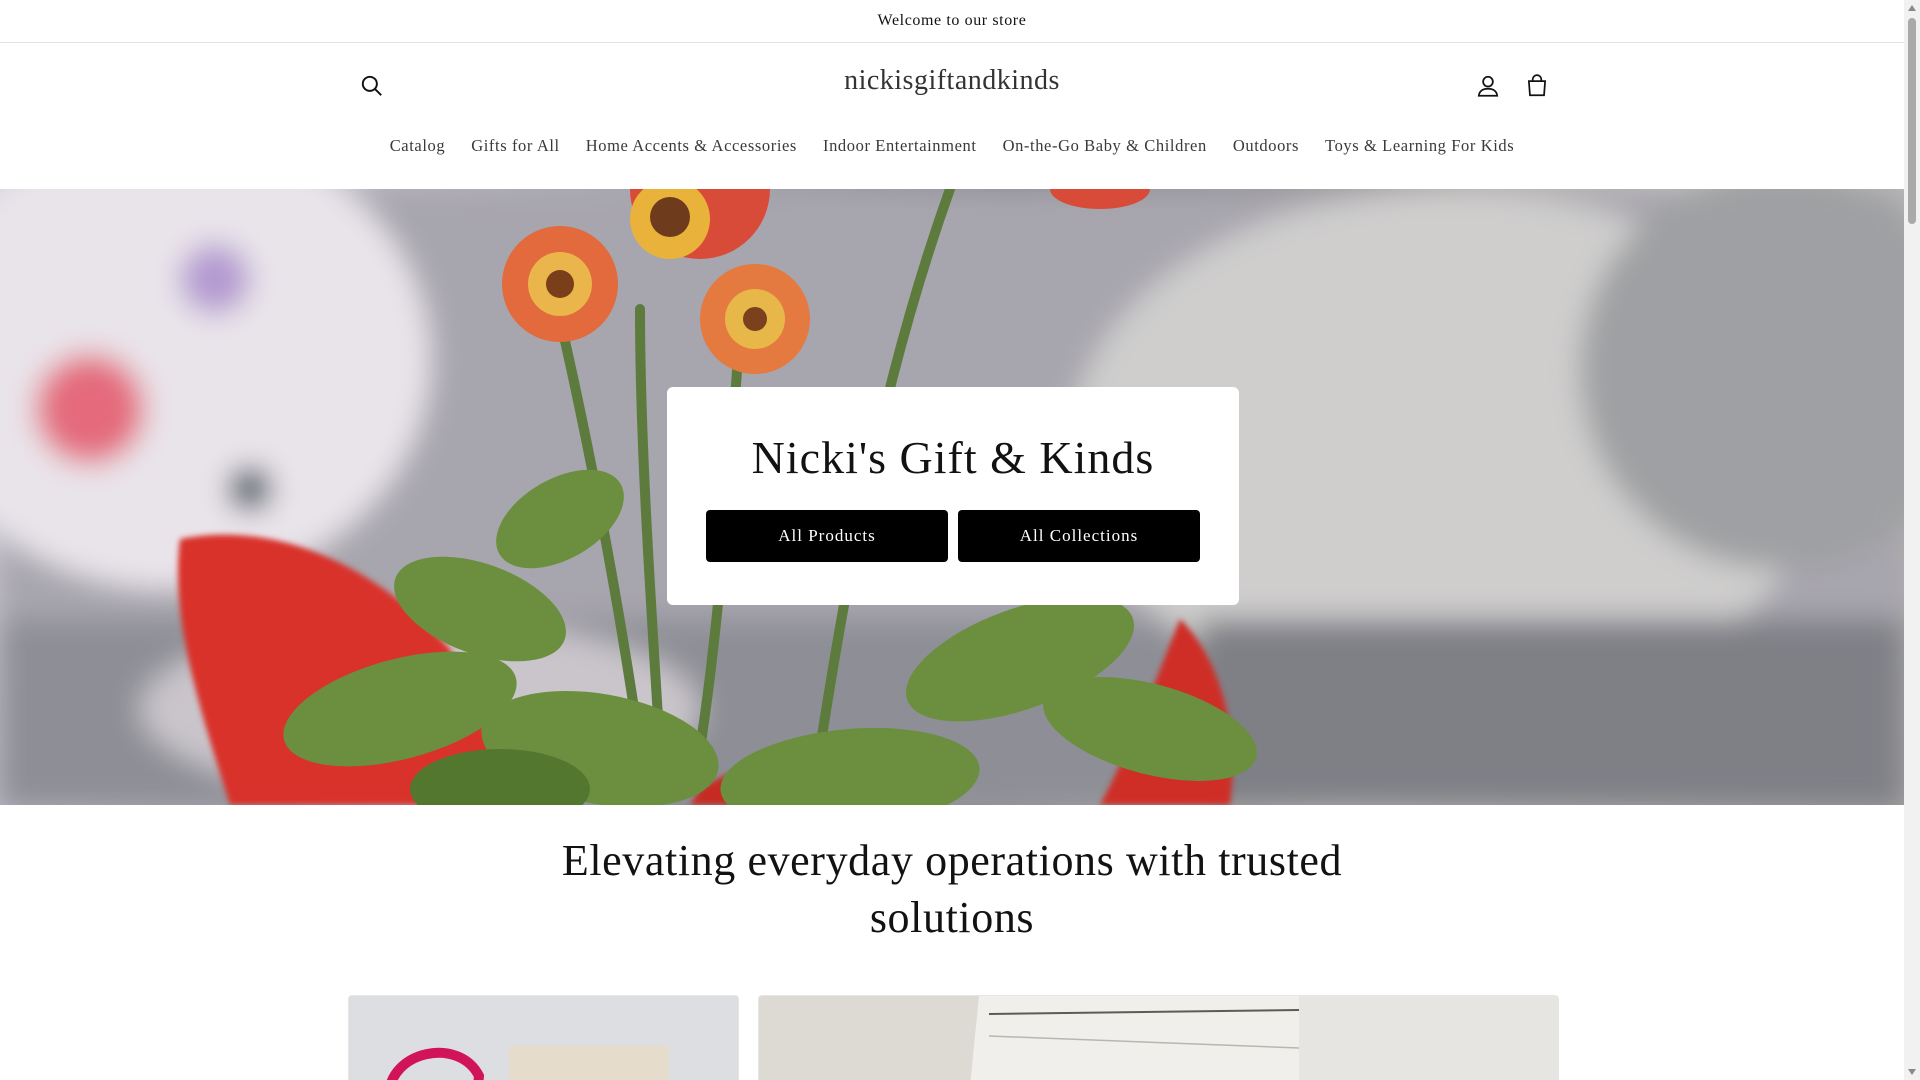 The image size is (1920, 1080). What do you see at coordinates (1912, 121) in the screenshot?
I see `scrollbar-thumb` at bounding box center [1912, 121].